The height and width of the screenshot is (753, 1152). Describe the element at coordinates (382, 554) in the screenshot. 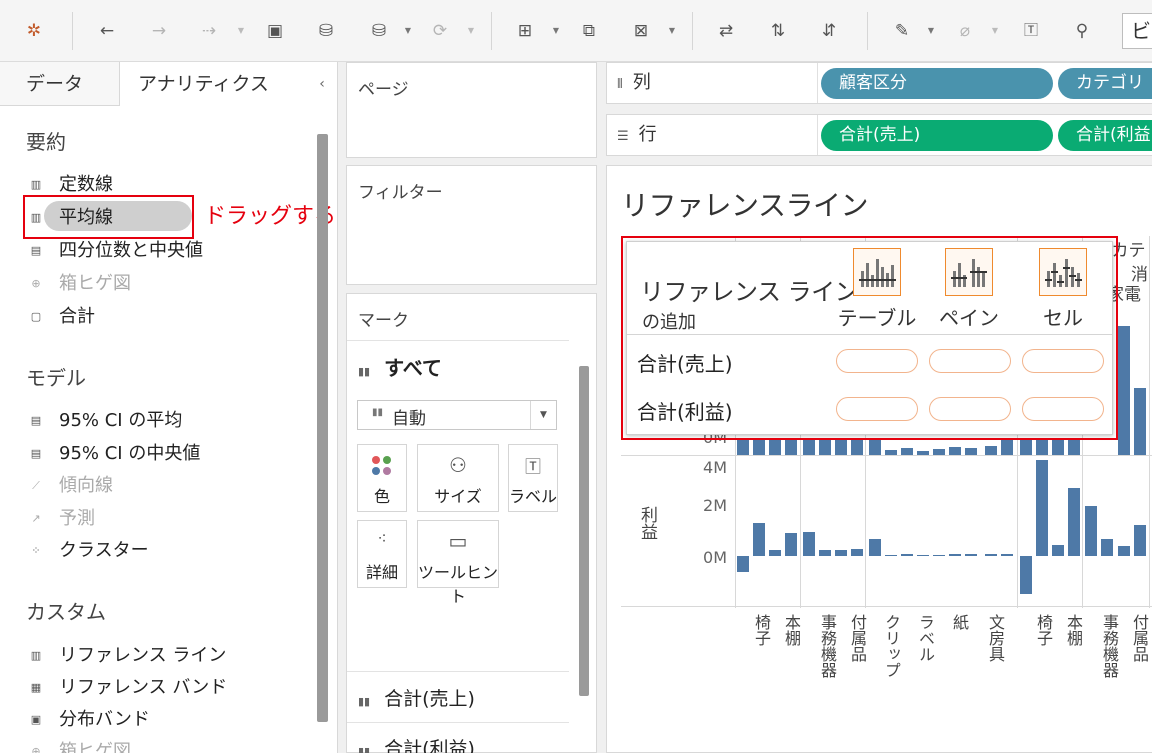

I see `detail-button: ⁖ 詳細` at that location.